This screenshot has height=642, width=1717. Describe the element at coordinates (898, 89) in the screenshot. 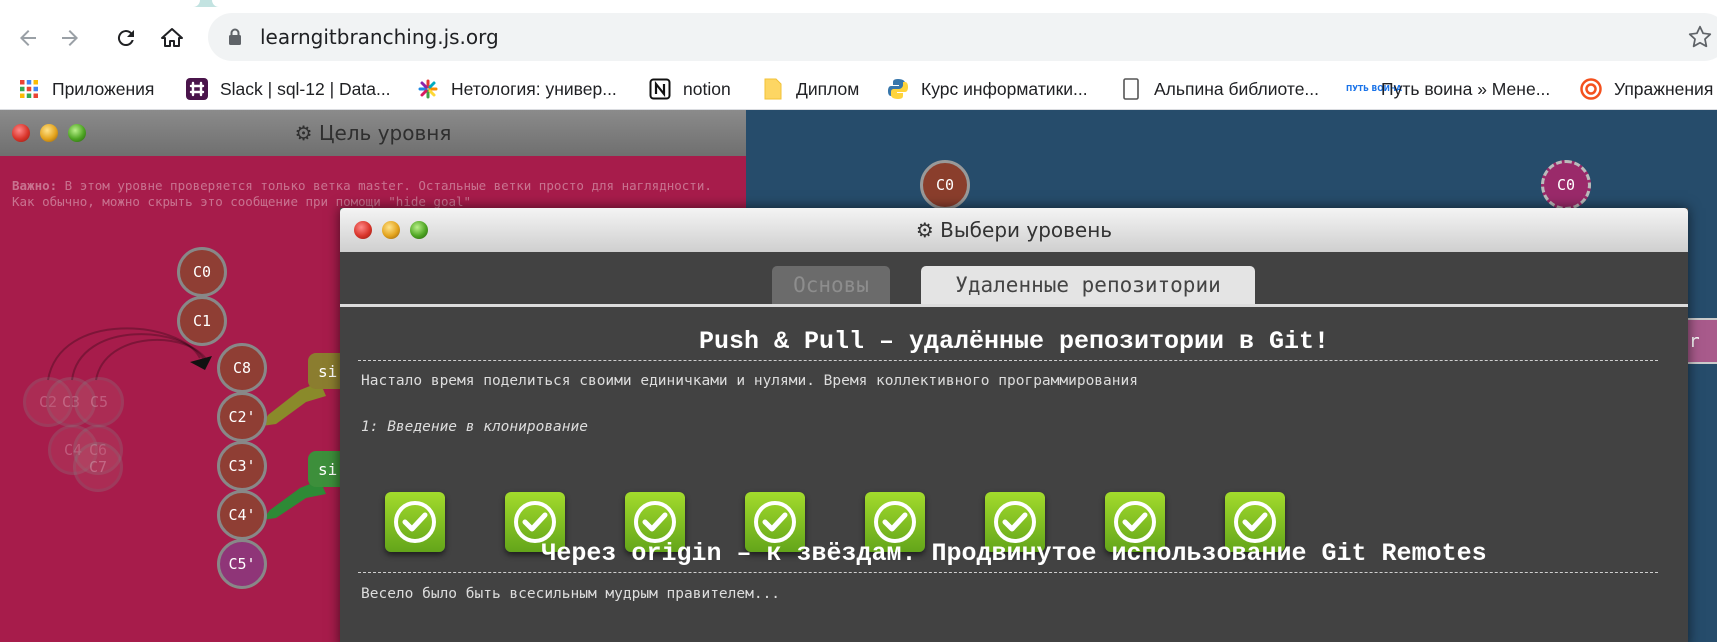

I see `python-icon` at that location.